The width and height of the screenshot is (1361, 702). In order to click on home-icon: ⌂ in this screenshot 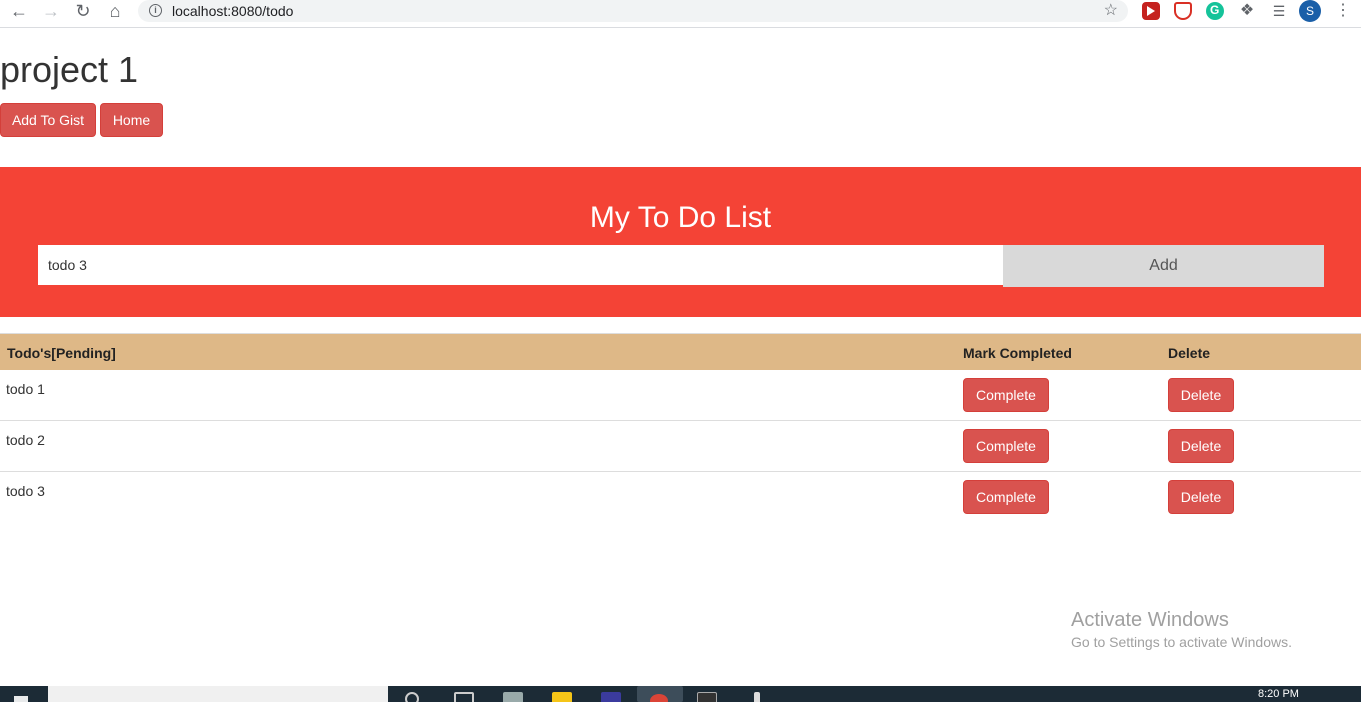, I will do `click(115, 11)`.